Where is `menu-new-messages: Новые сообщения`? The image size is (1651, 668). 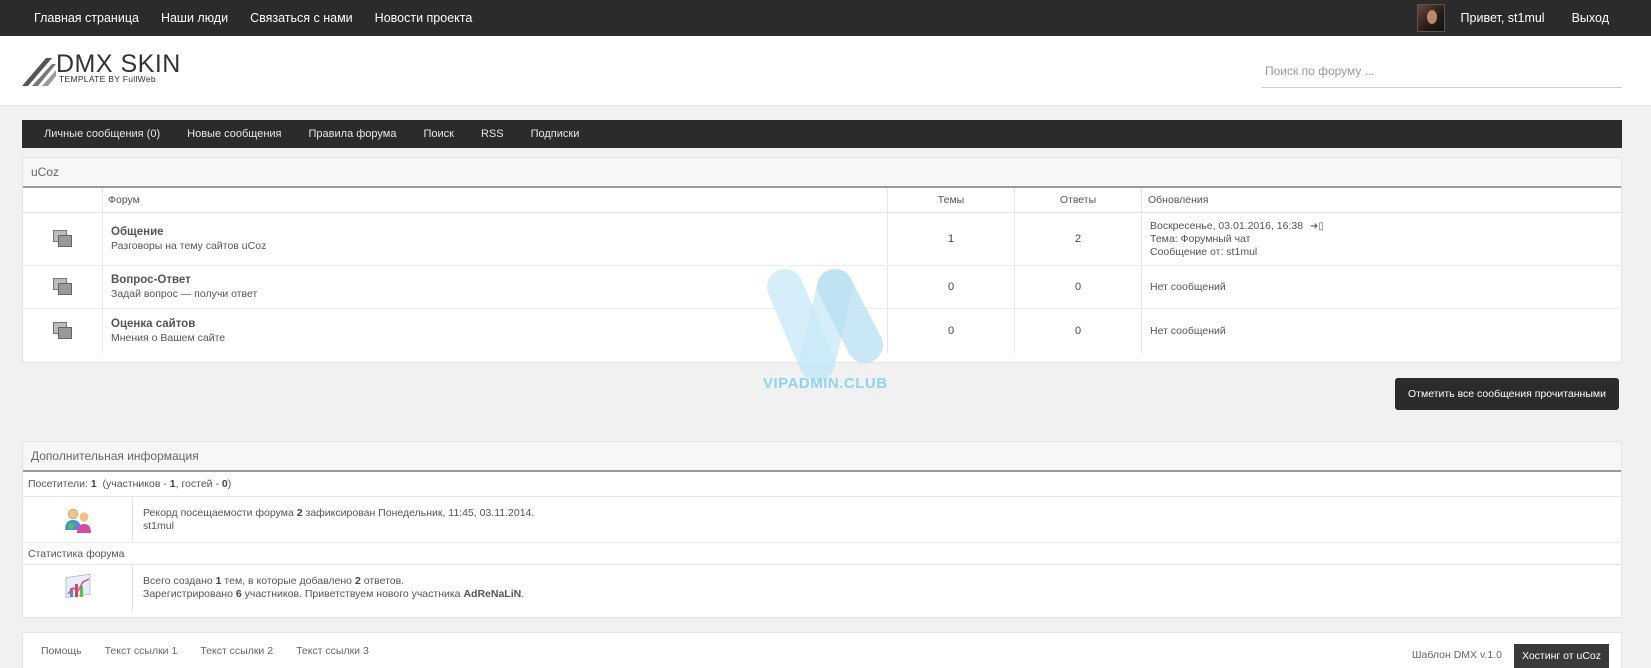
menu-new-messages: Новые сообщения is located at coordinates (234, 134).